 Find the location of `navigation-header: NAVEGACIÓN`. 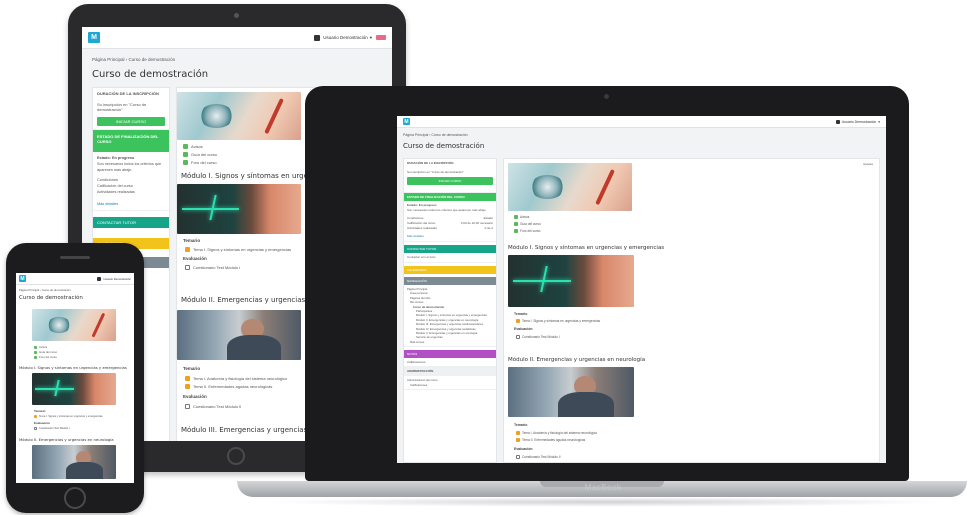

navigation-header: NAVEGACIÓN is located at coordinates (450, 281).